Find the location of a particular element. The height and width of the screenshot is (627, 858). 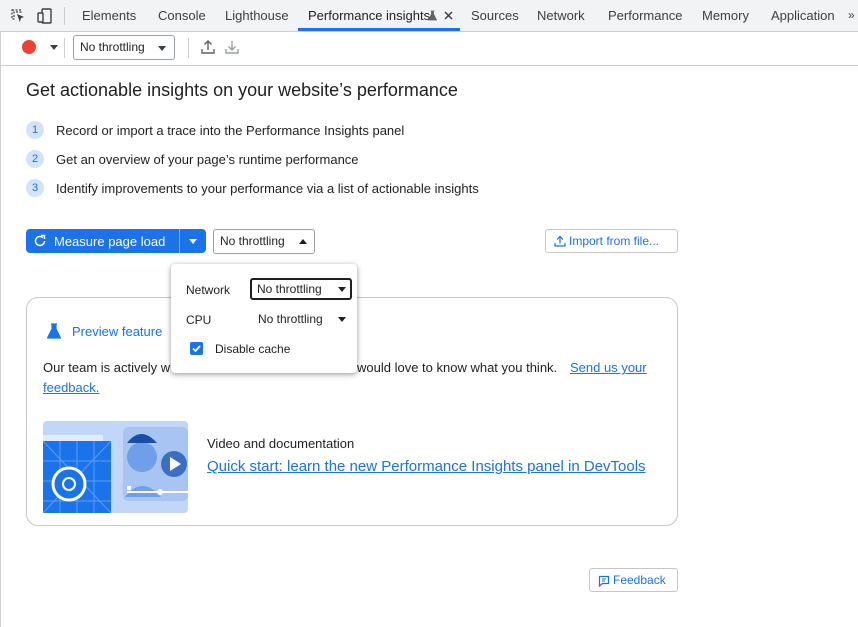

network-throttling-value: No throttling is located at coordinates (289, 289).